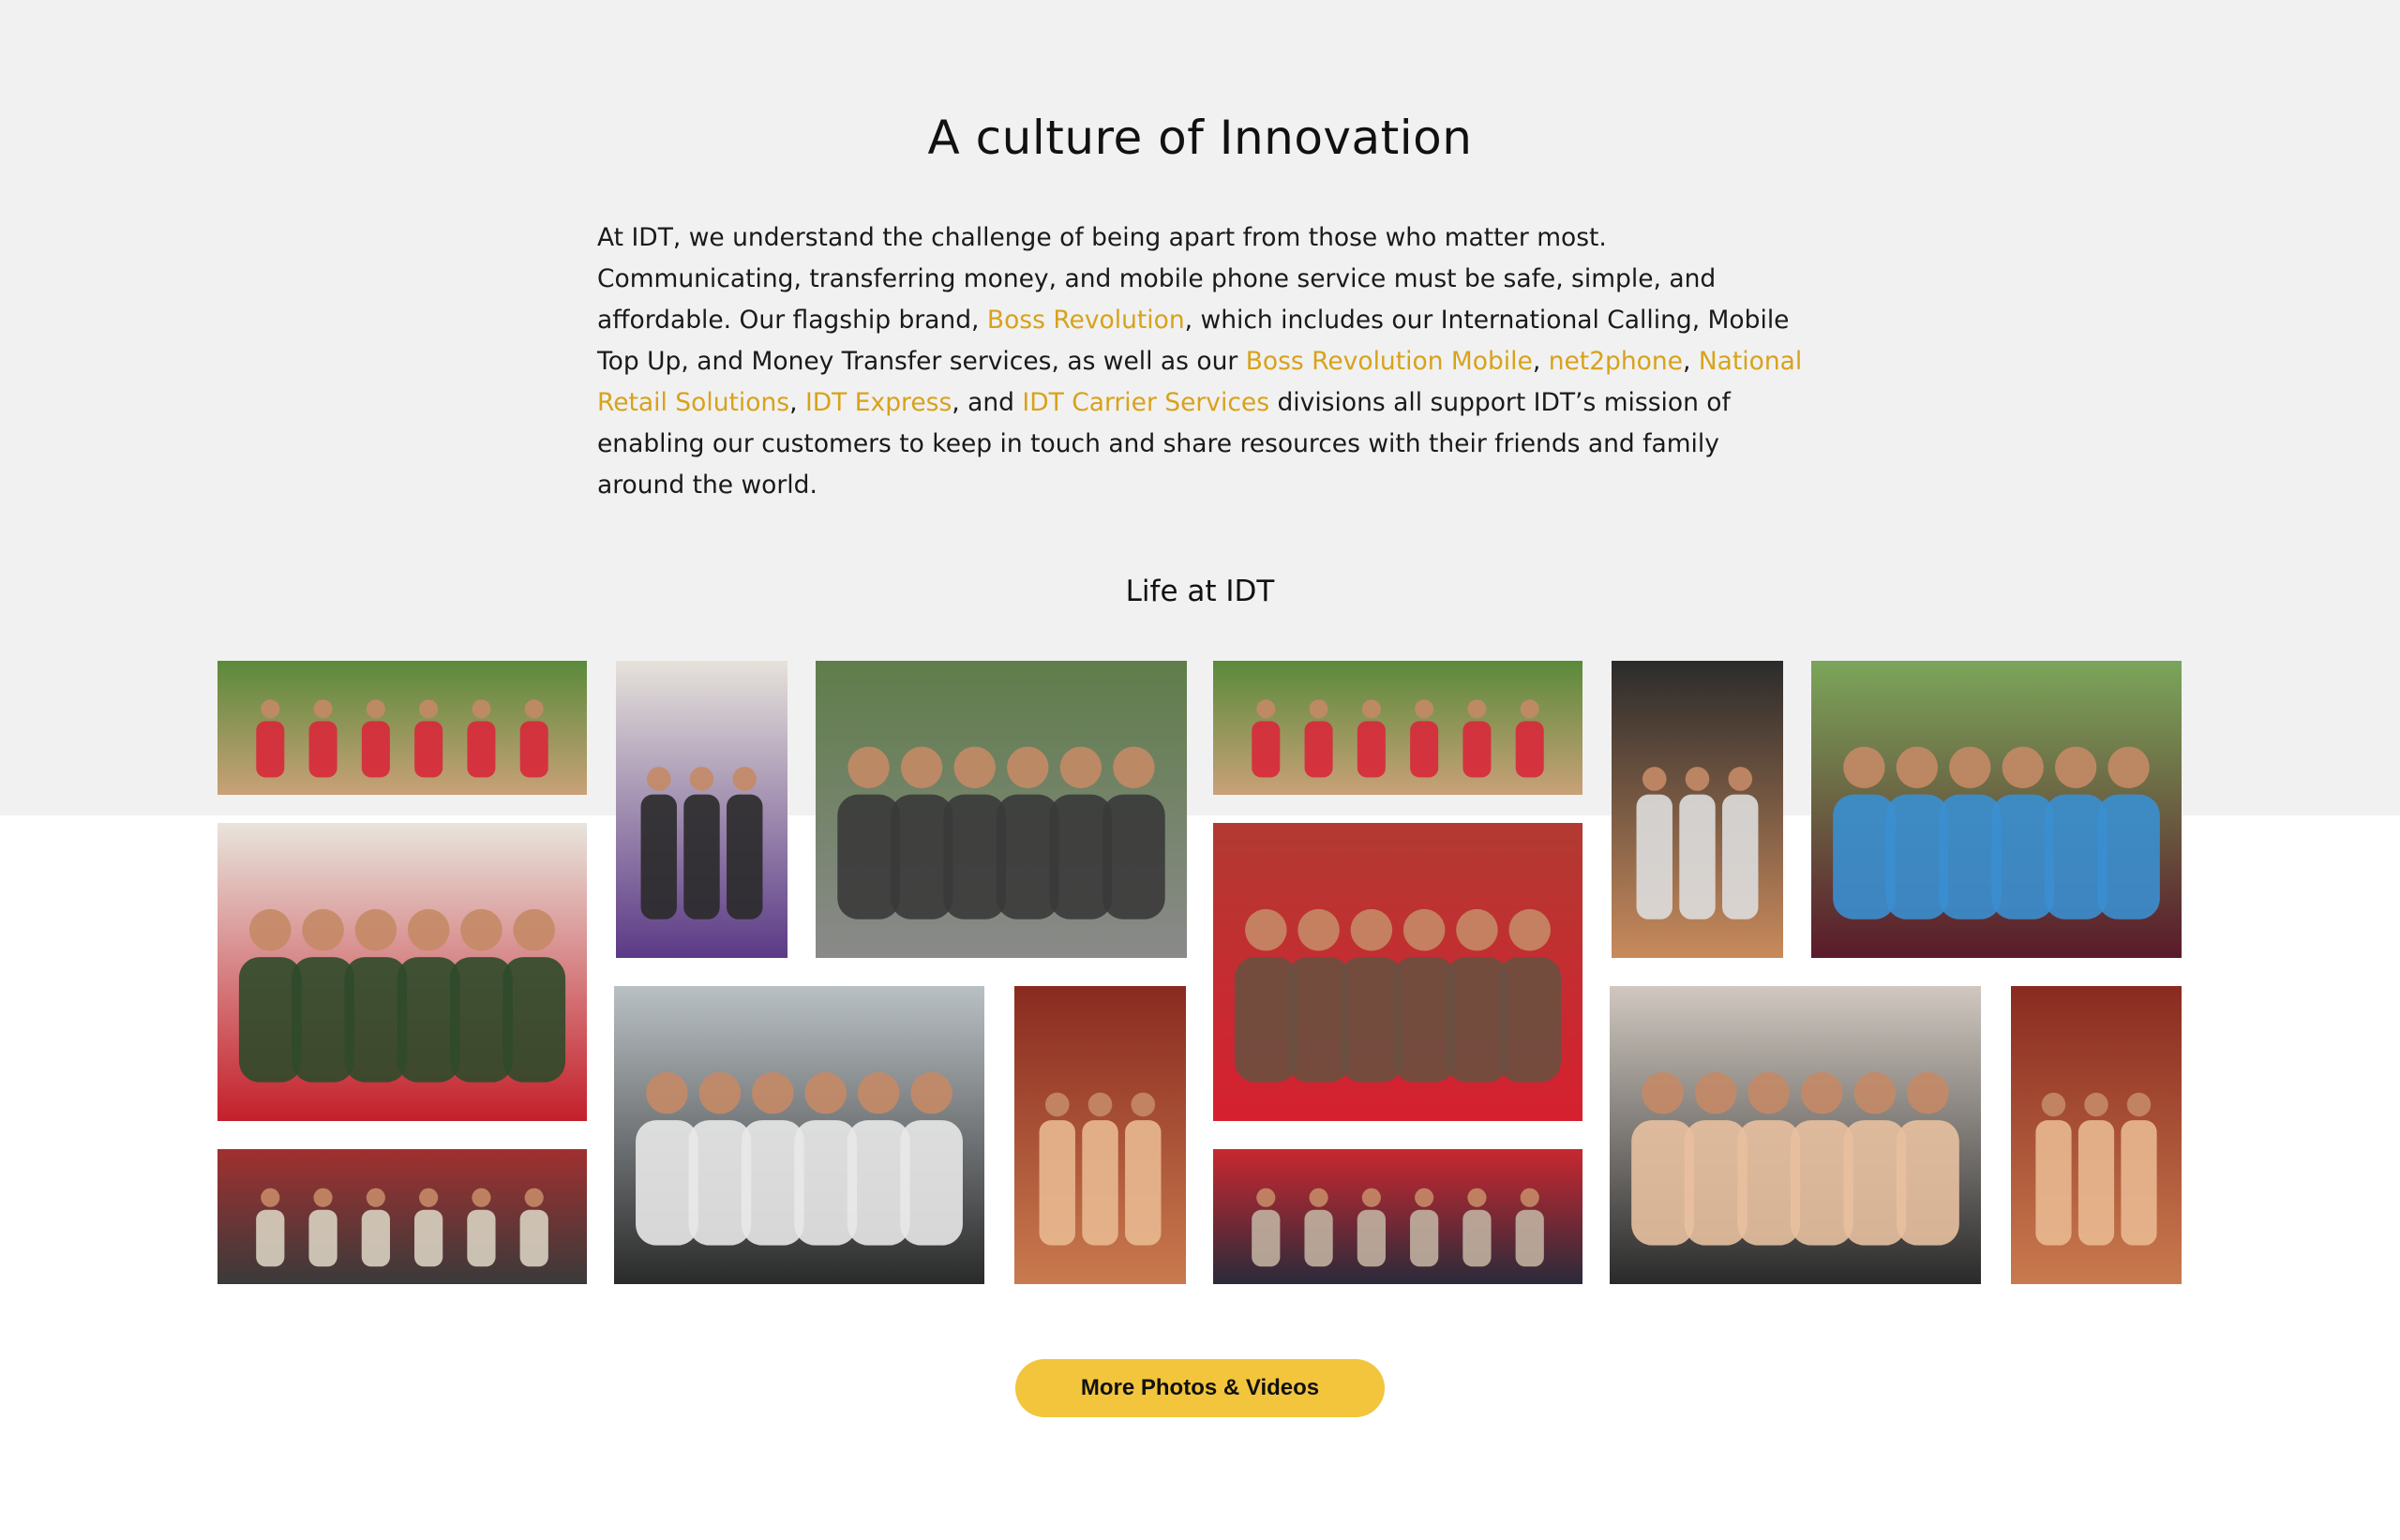  I want to click on team-red-shirts-photo, so click(1397, 972).